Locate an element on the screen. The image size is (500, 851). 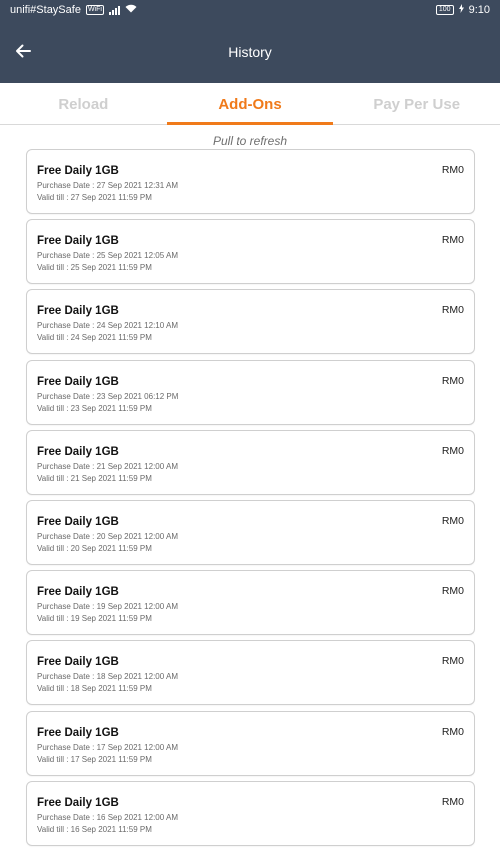
item-valid-till: Valid till : 25 Sep 2021 11:59 PM is located at coordinates (94, 268).